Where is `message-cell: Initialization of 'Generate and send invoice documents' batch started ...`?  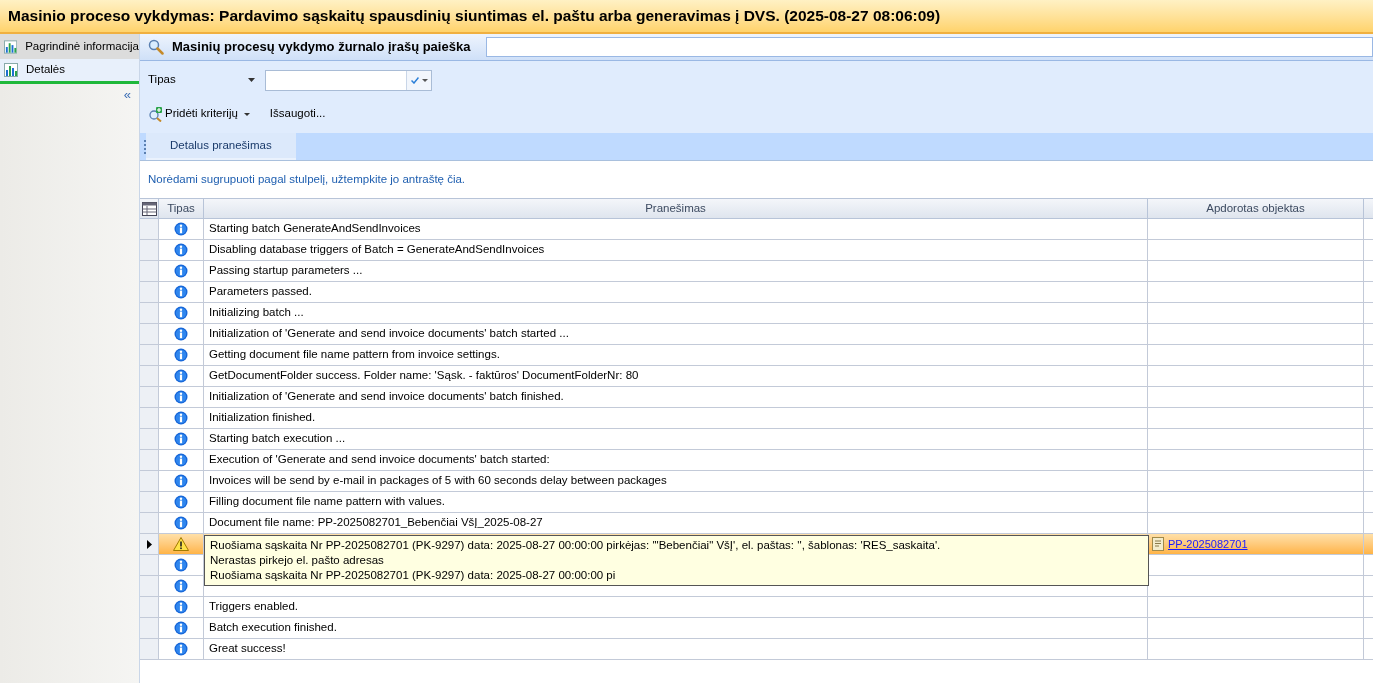
message-cell: Initialization of 'Generate and send invoice documents' batch started ... is located at coordinates (676, 334).